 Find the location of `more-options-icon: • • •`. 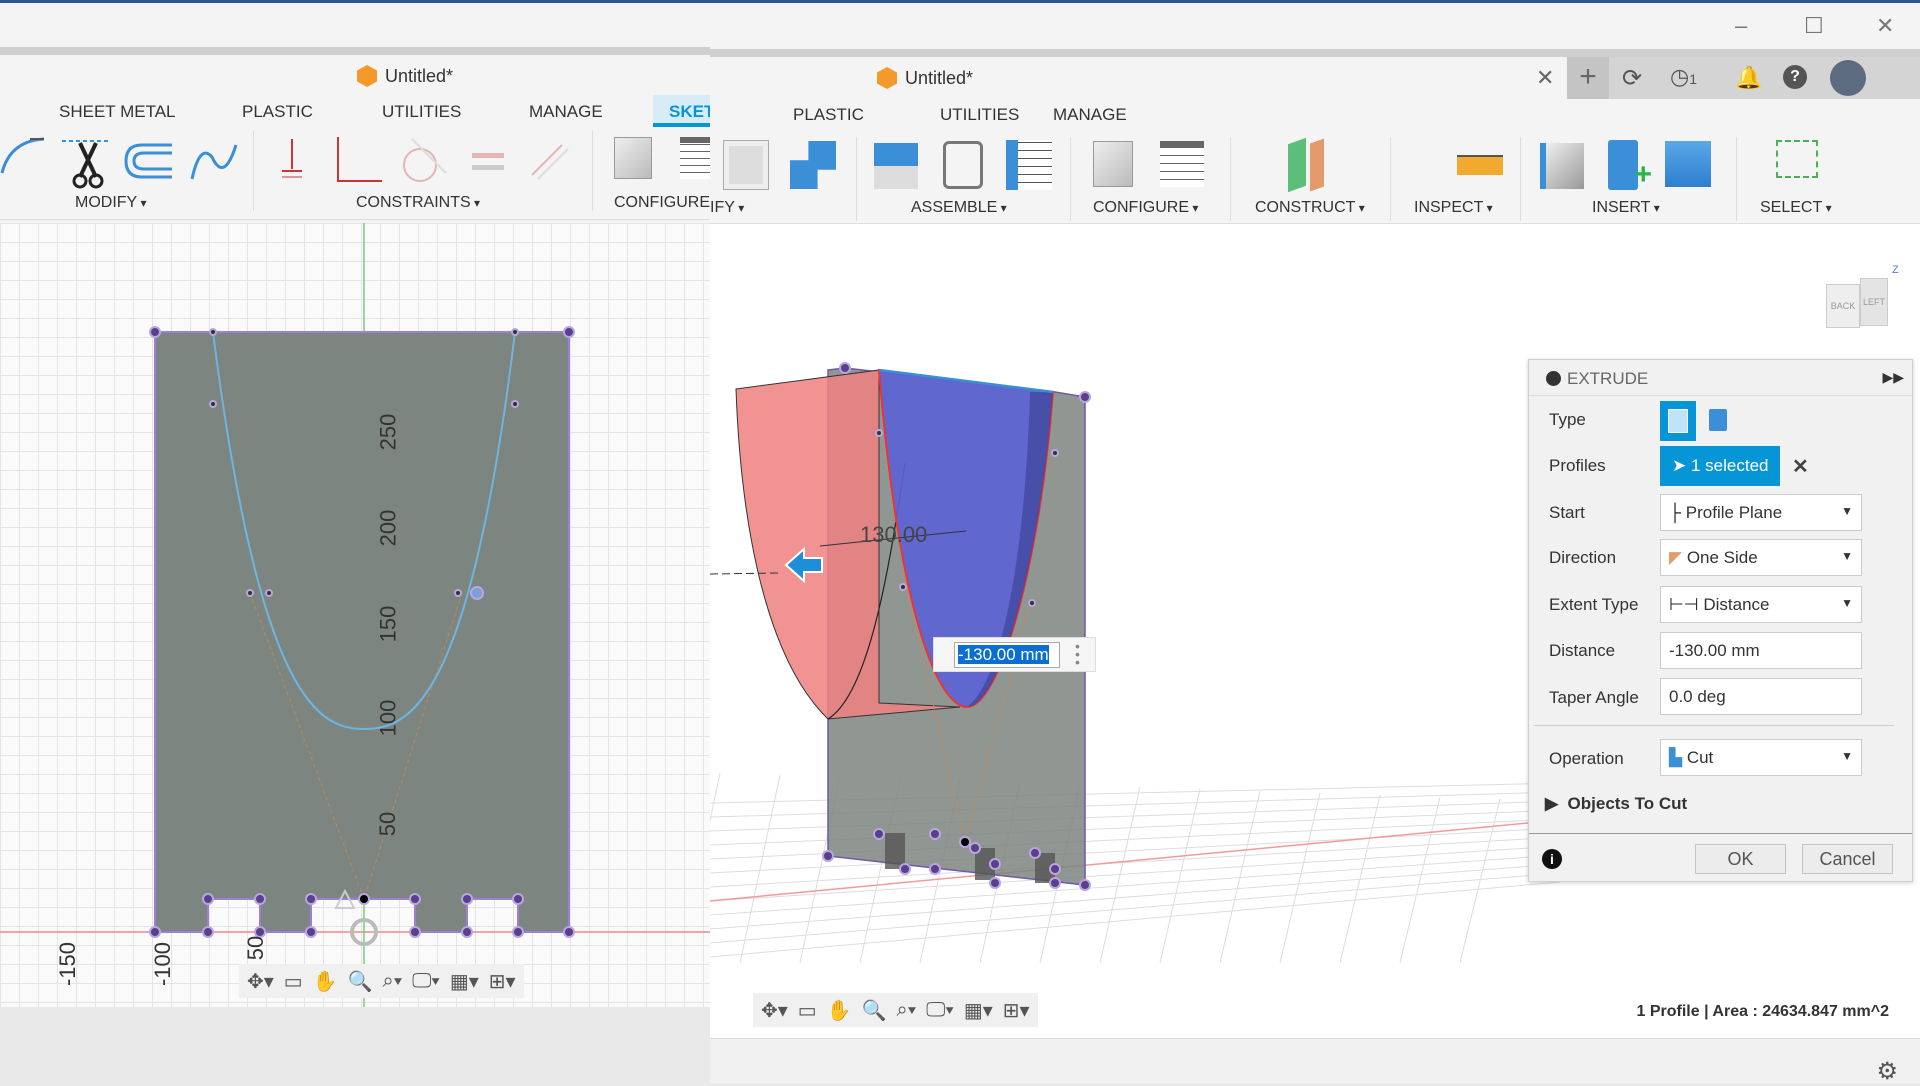

more-options-icon: • • • is located at coordinates (1077, 654).